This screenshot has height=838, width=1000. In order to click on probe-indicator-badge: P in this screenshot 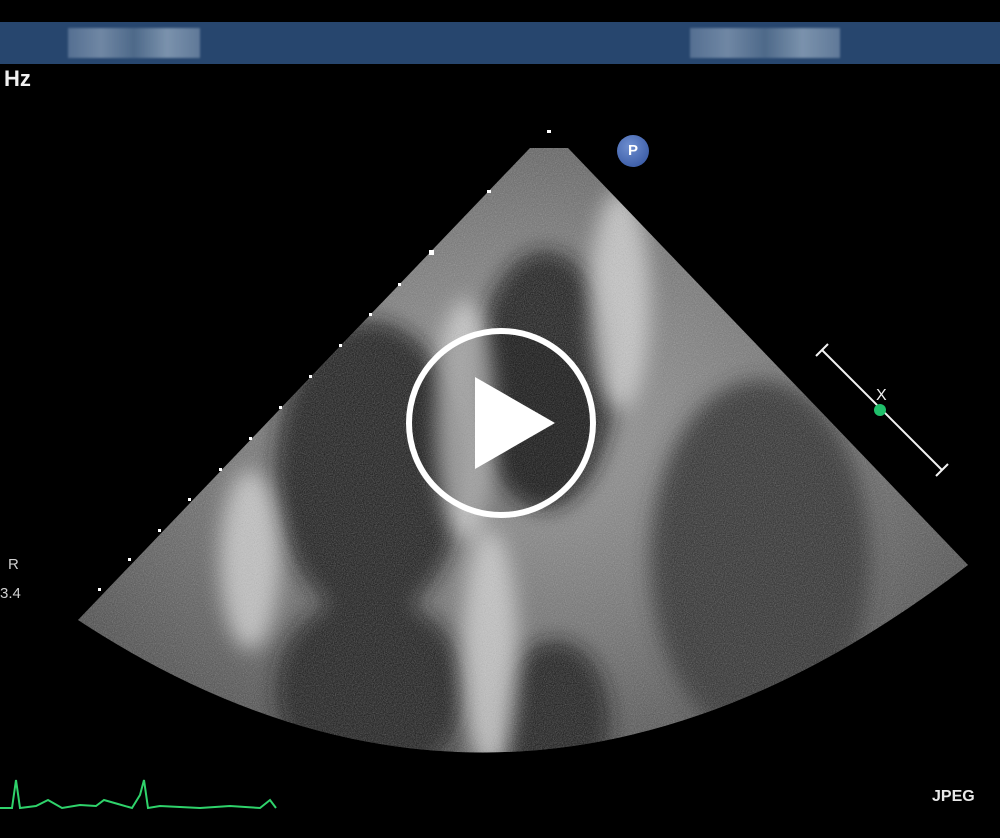, I will do `click(633, 151)`.